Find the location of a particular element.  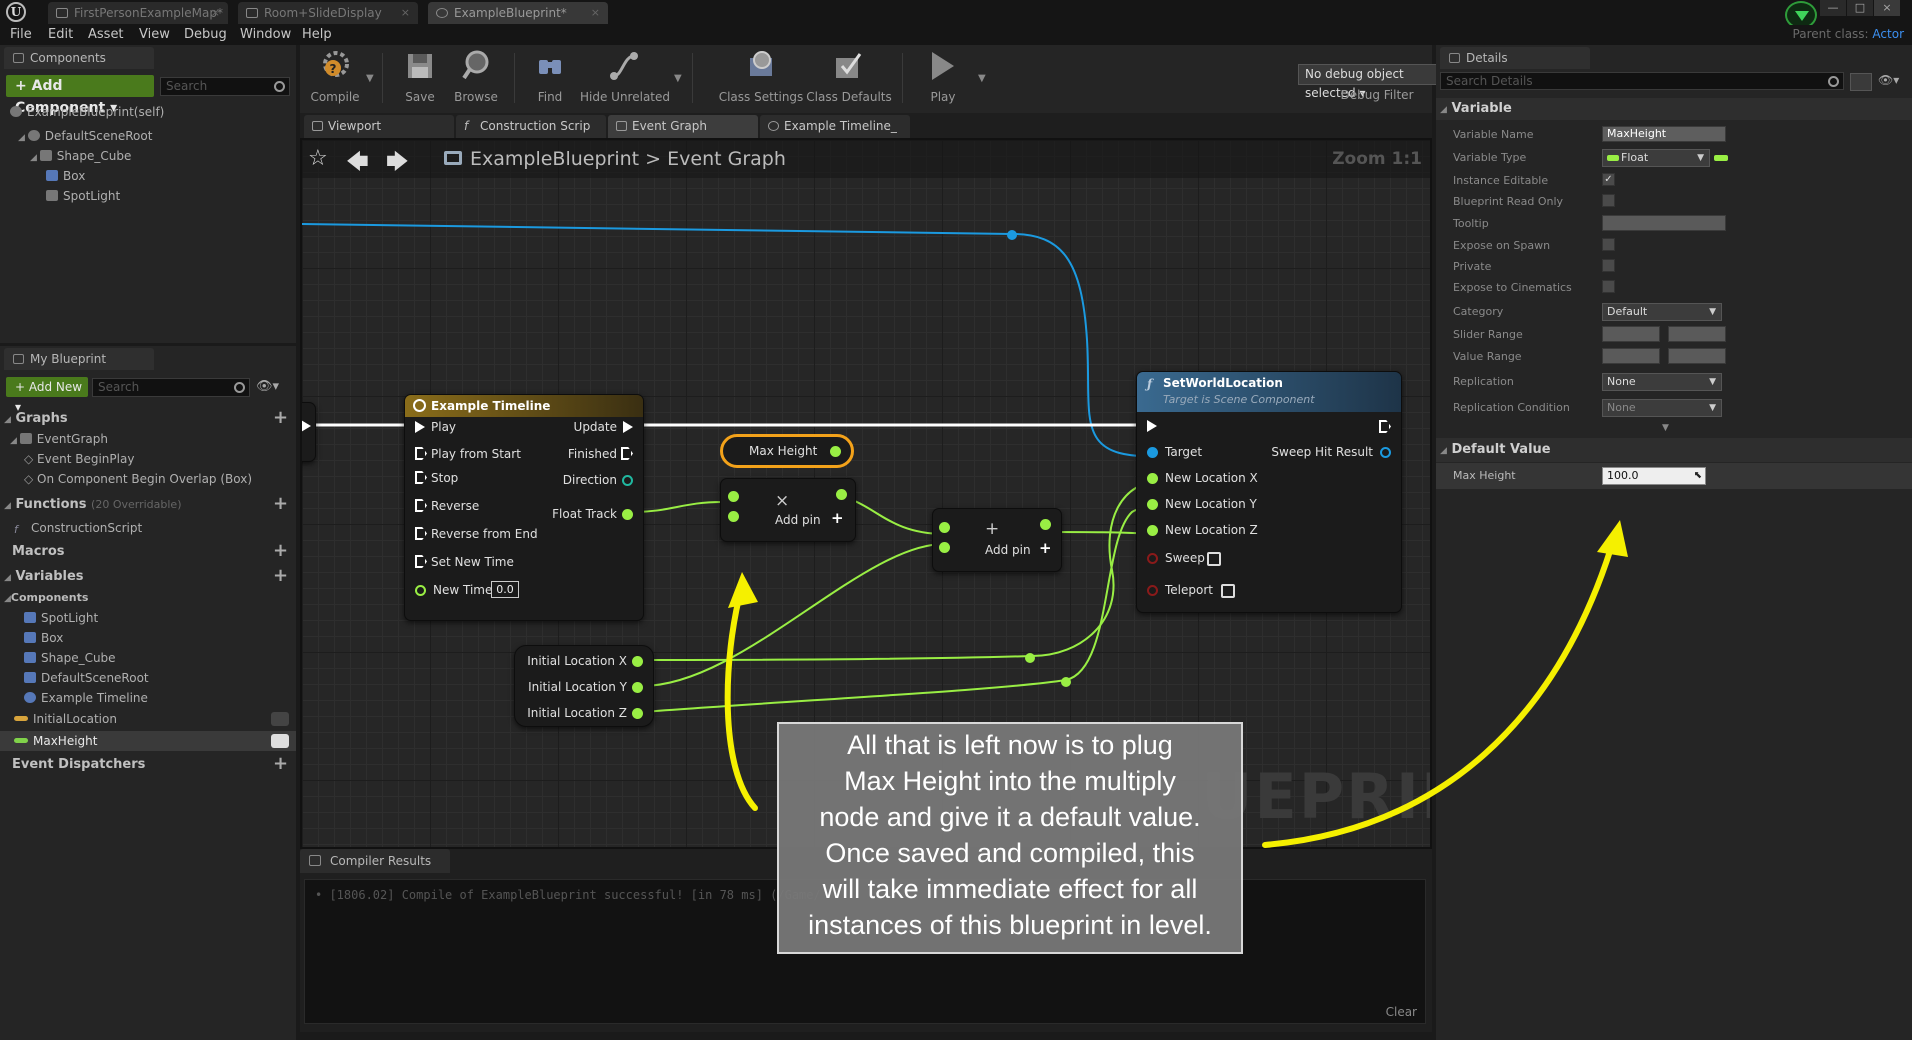

partial-event-node is located at coordinates (309, 432).